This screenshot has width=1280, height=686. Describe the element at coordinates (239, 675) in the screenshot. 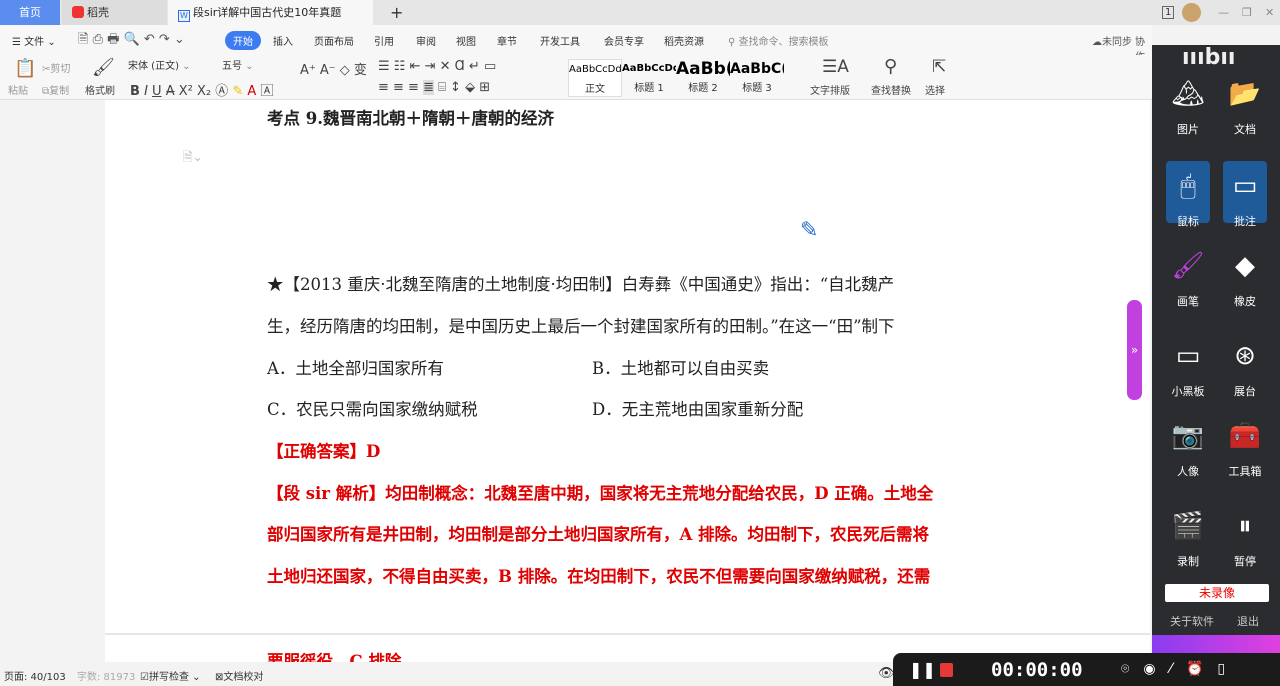

I see `proofread-button: ⊠文档校对` at that location.